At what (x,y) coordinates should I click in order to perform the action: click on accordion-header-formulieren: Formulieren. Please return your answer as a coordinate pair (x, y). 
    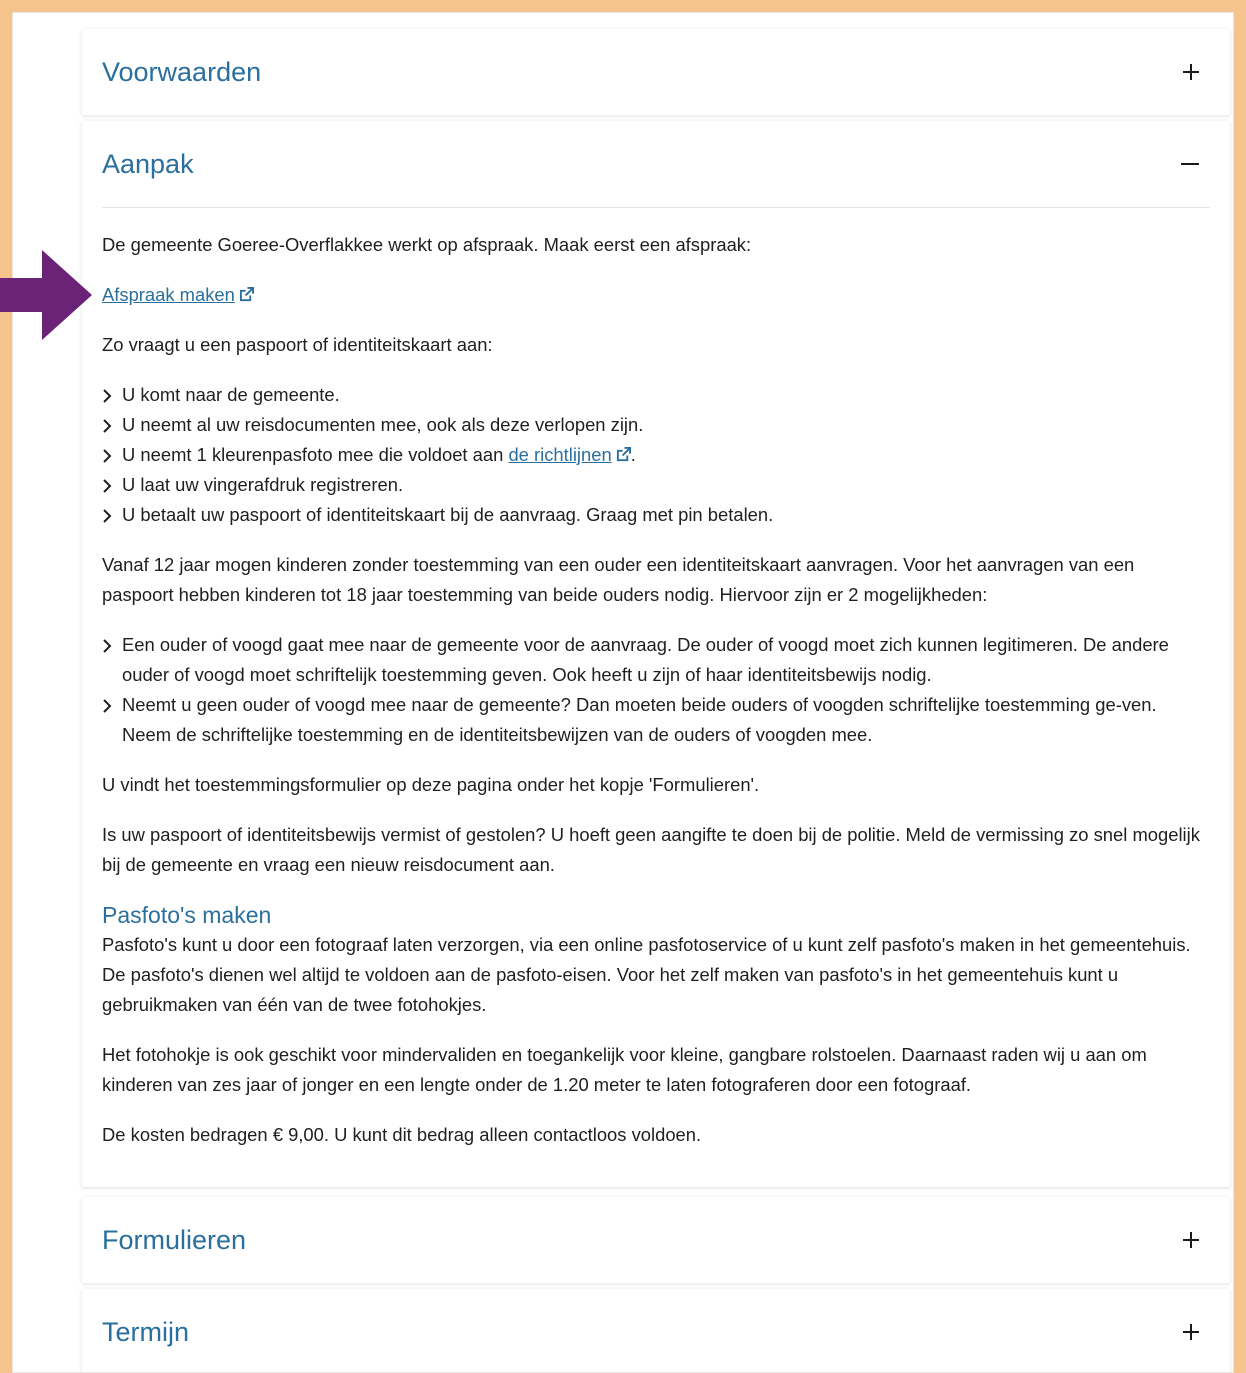
    Looking at the image, I should click on (656, 1240).